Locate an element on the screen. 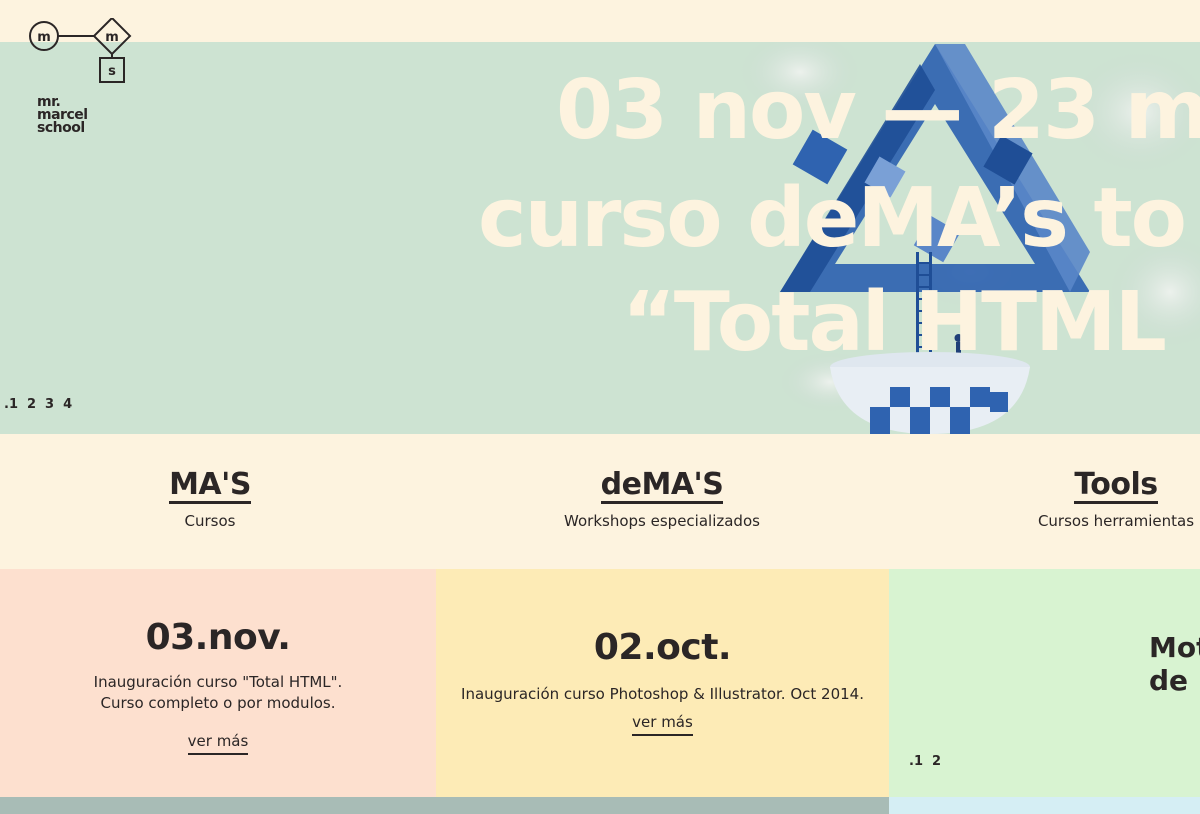  logo-mark-icon: m m s is located at coordinates (80, 49).